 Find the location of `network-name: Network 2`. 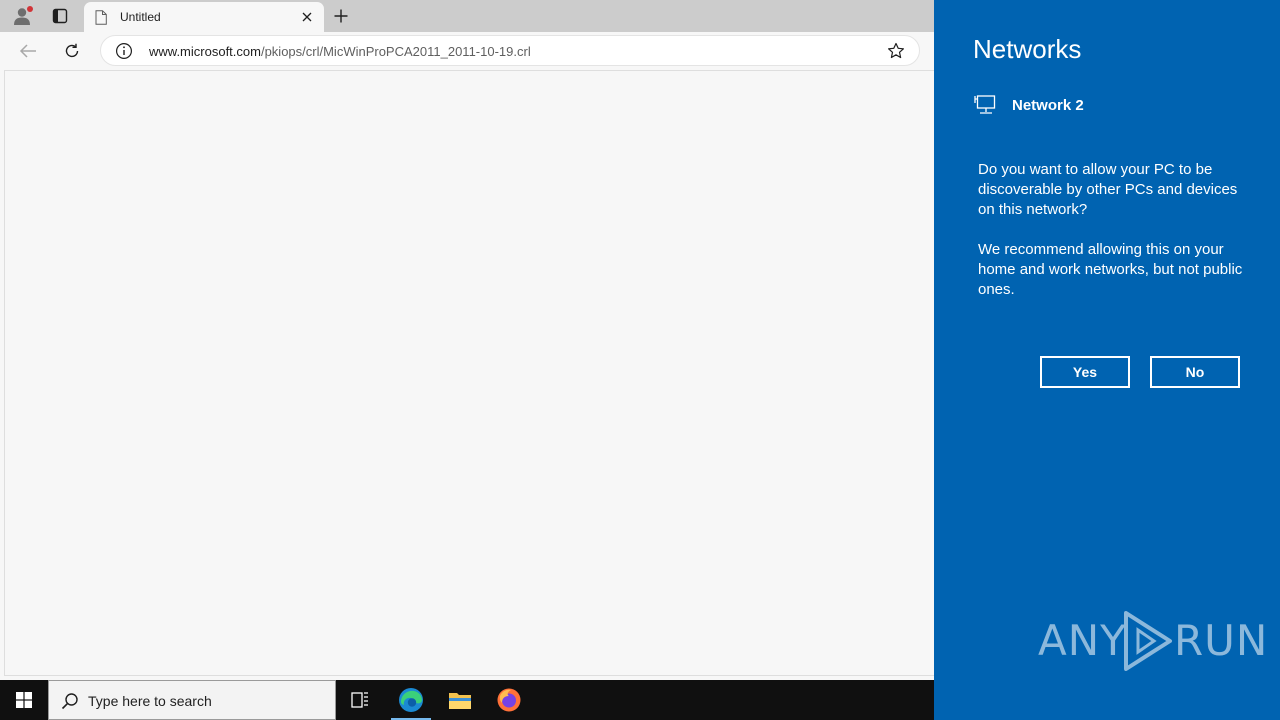

network-name: Network 2 is located at coordinates (1048, 105).